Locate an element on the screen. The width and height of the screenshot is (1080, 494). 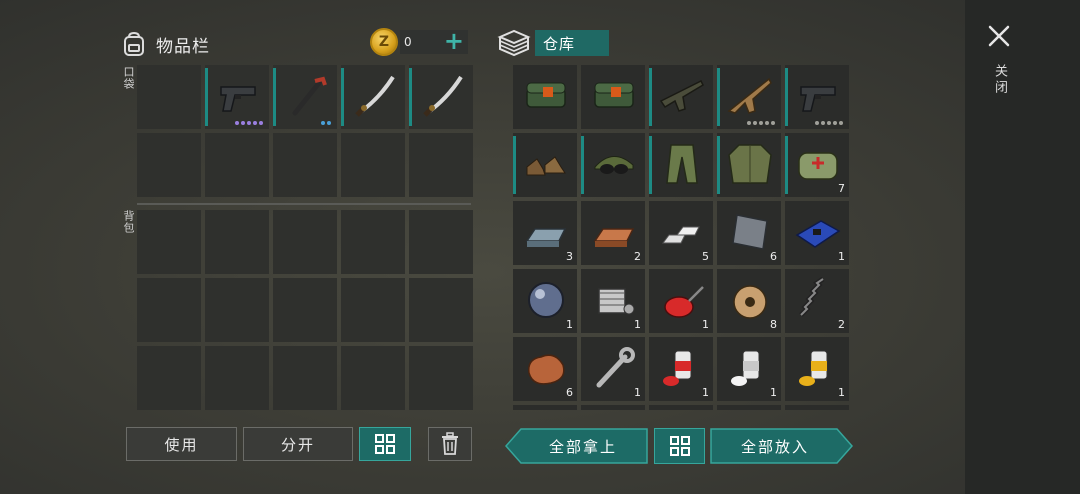
inventory-divider is located at coordinates (304, 204).